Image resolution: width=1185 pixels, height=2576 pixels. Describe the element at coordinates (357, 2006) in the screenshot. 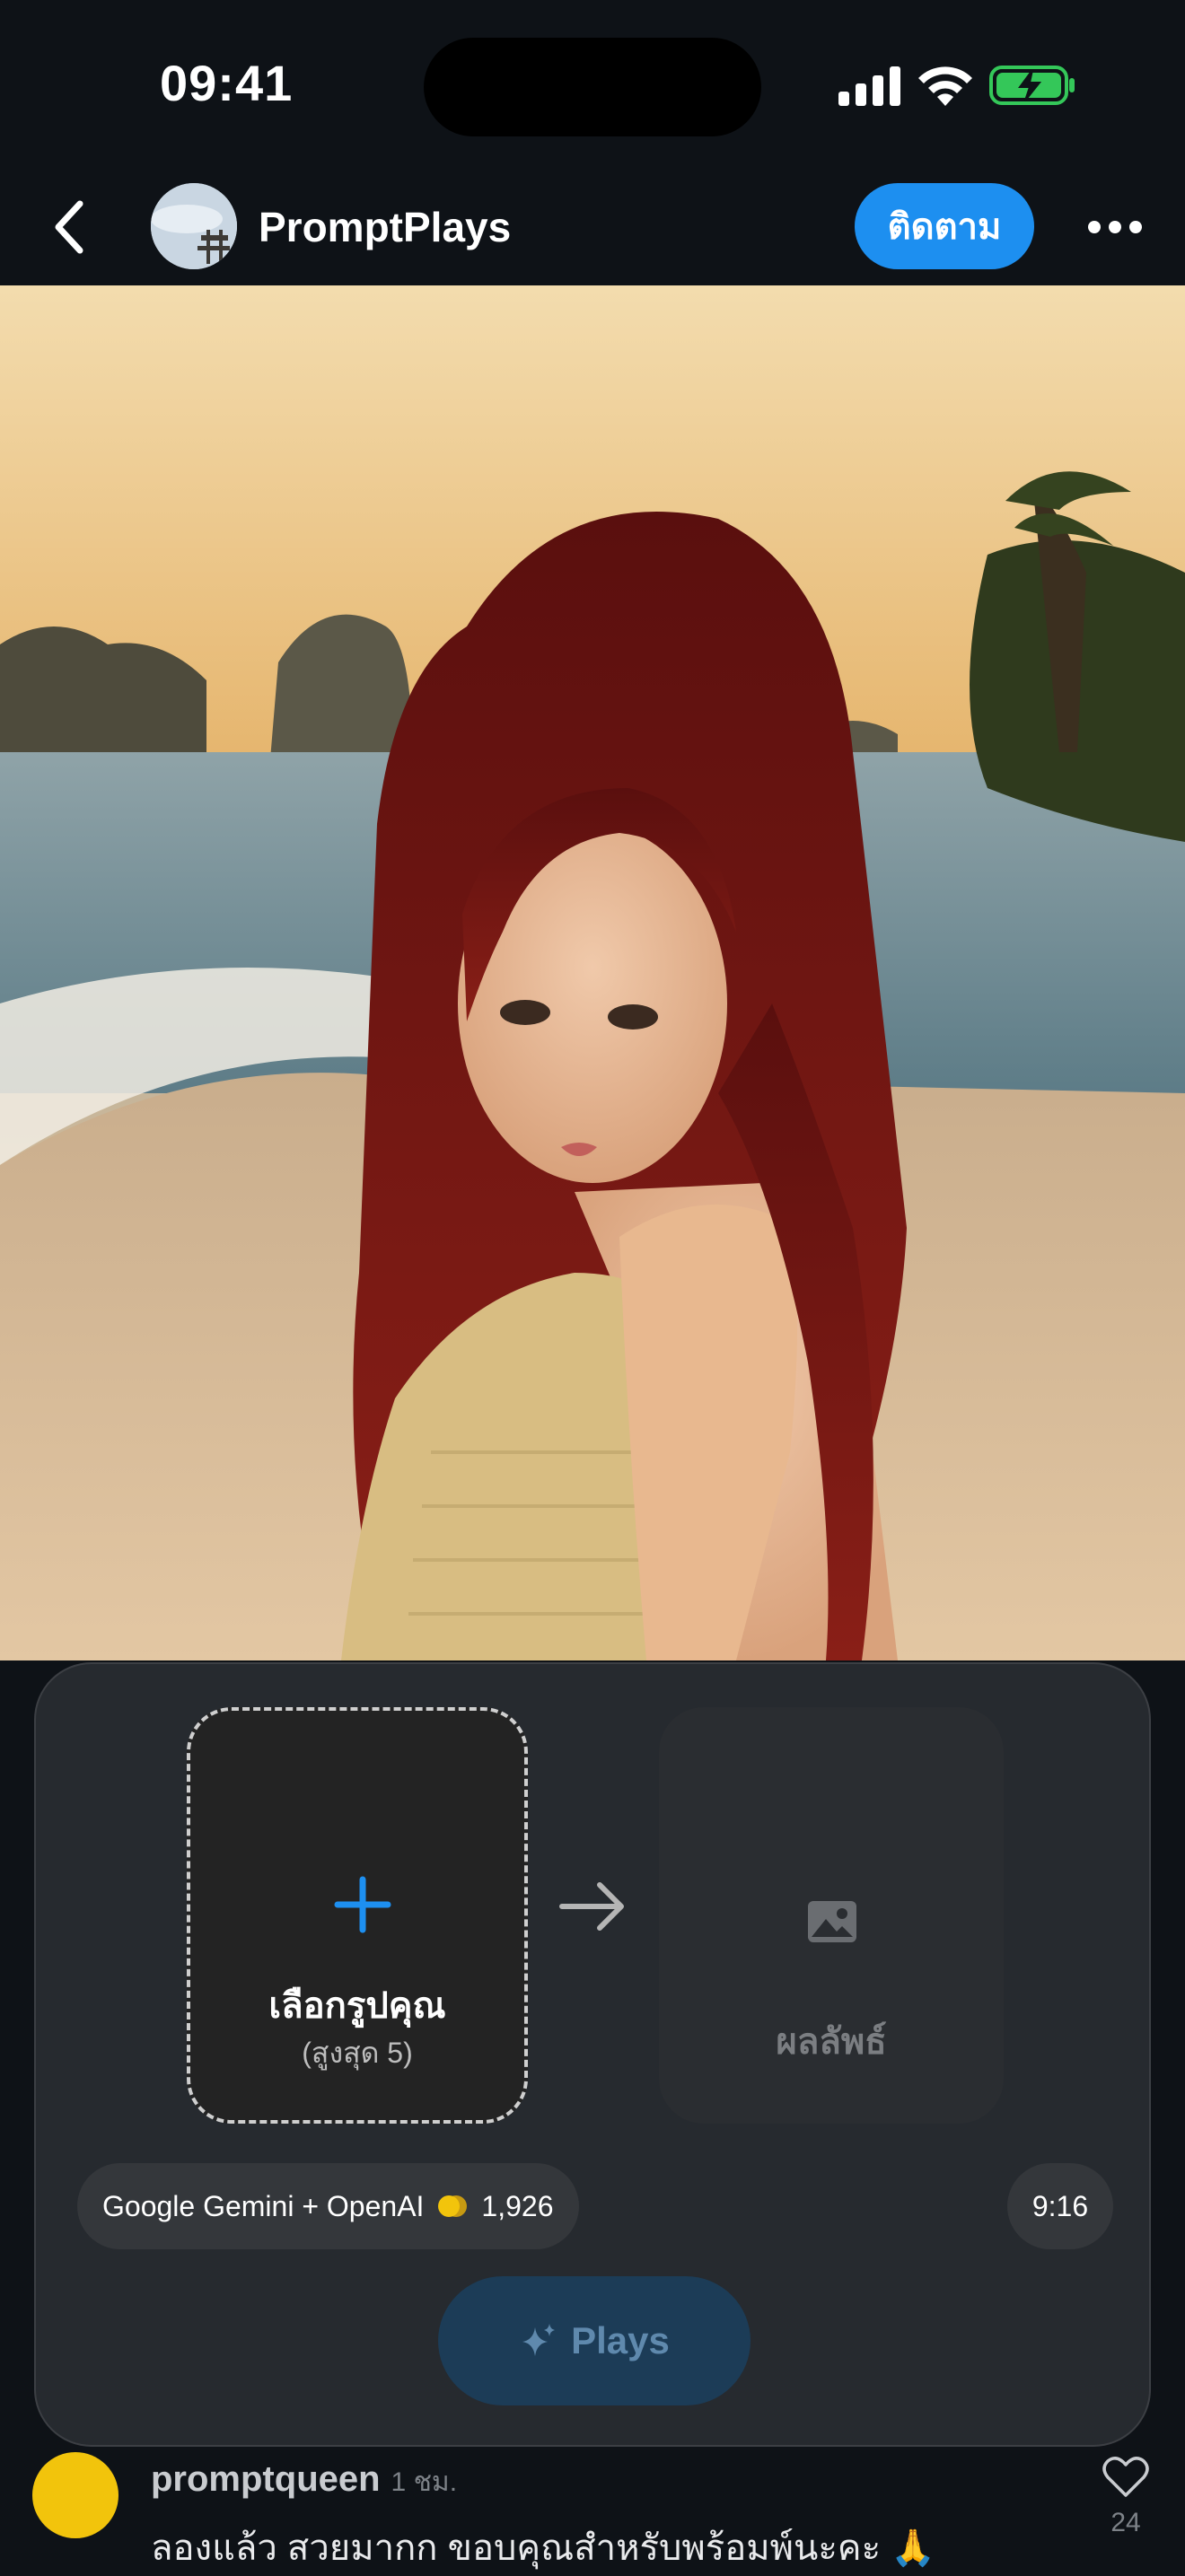

I see `upload-label: เลือกรูปคุณ` at that location.